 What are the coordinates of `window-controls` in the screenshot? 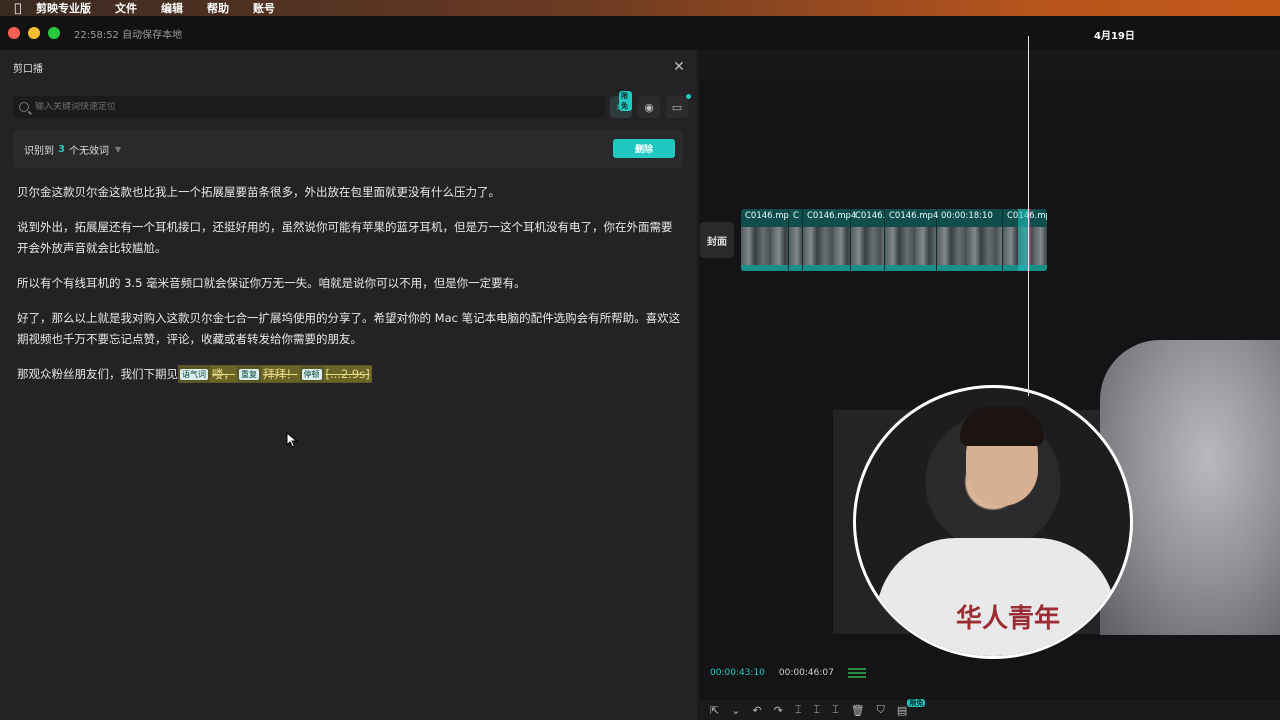 It's located at (34, 33).